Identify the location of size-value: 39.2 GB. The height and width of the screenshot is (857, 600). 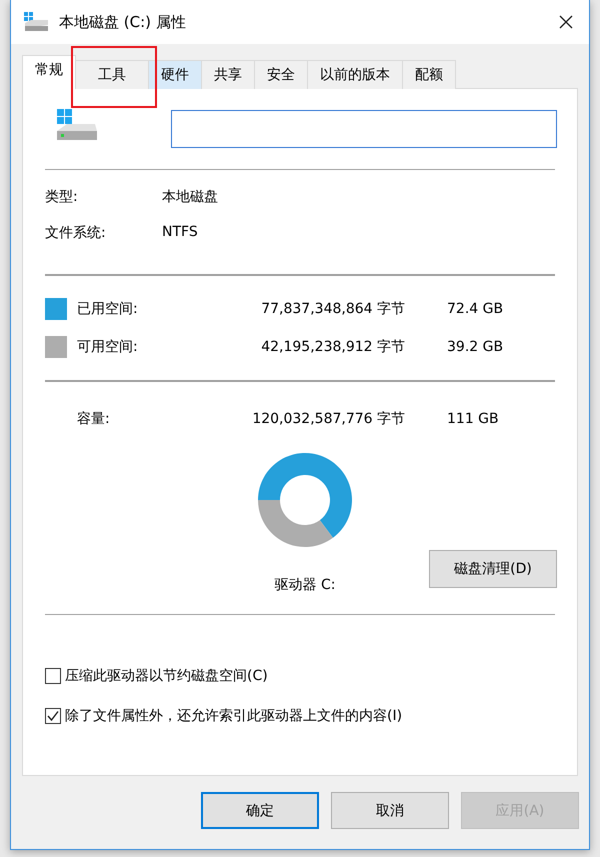
(475, 347).